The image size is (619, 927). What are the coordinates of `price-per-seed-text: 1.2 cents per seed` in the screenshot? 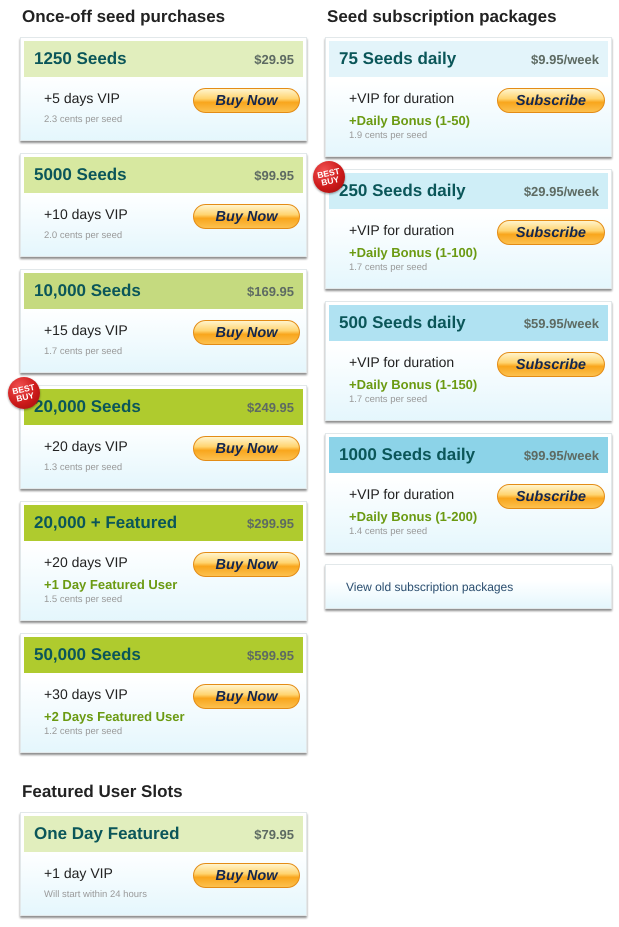 It's located at (83, 732).